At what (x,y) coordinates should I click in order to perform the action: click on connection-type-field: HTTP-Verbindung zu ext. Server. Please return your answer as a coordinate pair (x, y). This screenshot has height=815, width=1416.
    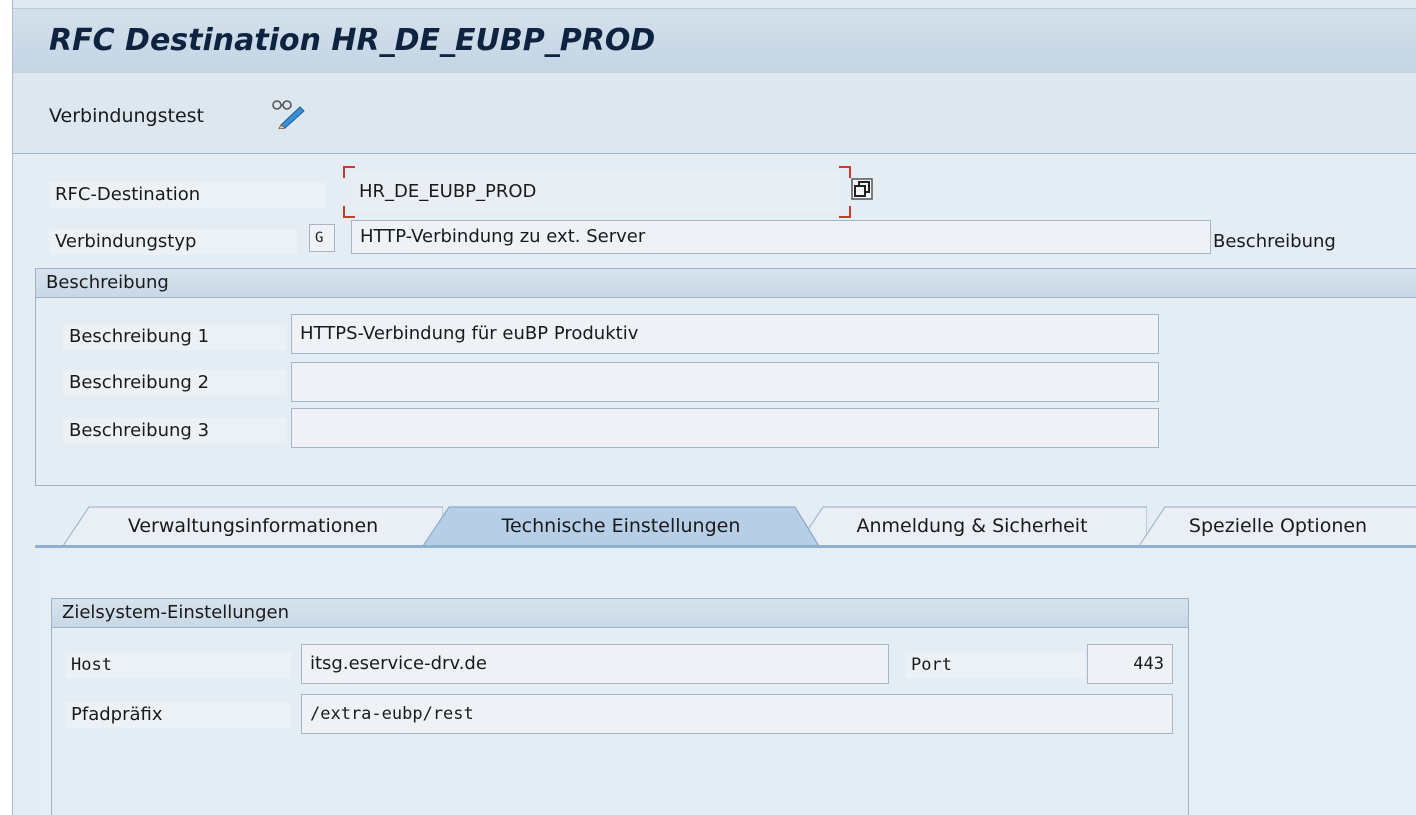
    Looking at the image, I should click on (781, 237).